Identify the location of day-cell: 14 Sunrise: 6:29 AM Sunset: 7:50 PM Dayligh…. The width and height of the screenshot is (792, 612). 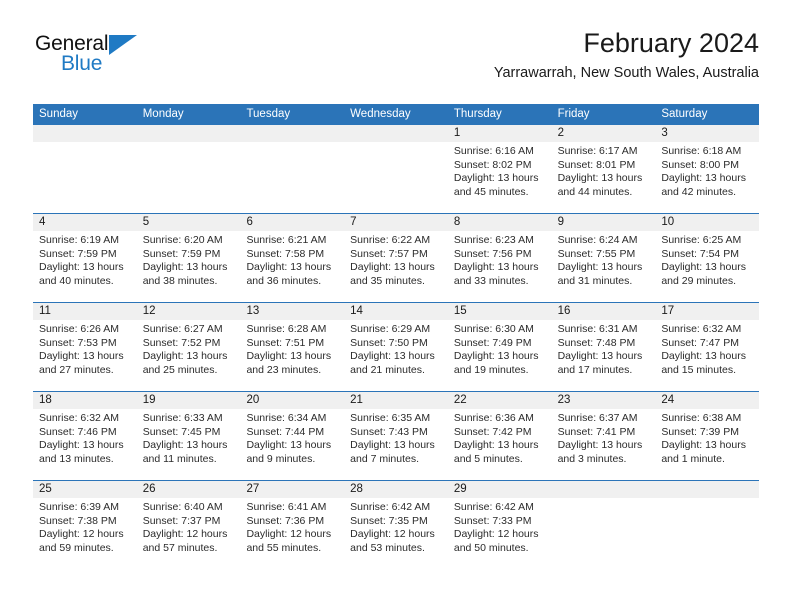
(396, 347).